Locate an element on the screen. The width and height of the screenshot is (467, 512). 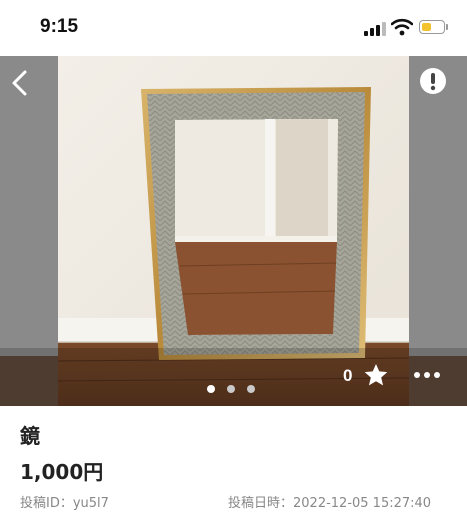
more-dots-icon is located at coordinates (427, 375).